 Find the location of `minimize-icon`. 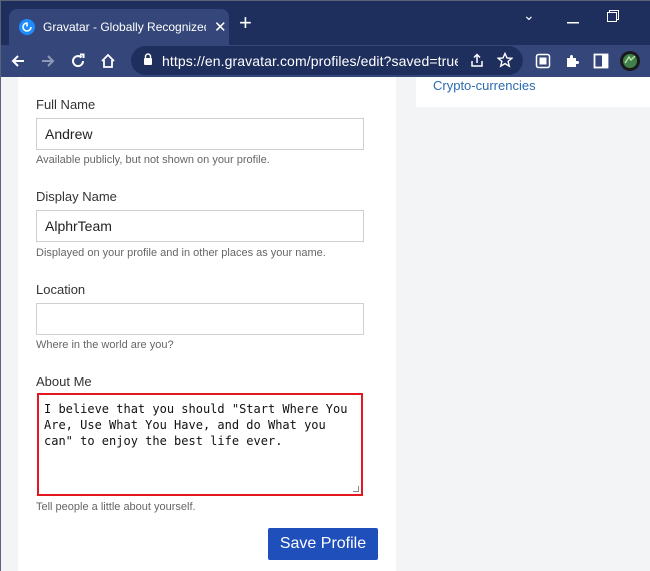

minimize-icon is located at coordinates (573, 19).